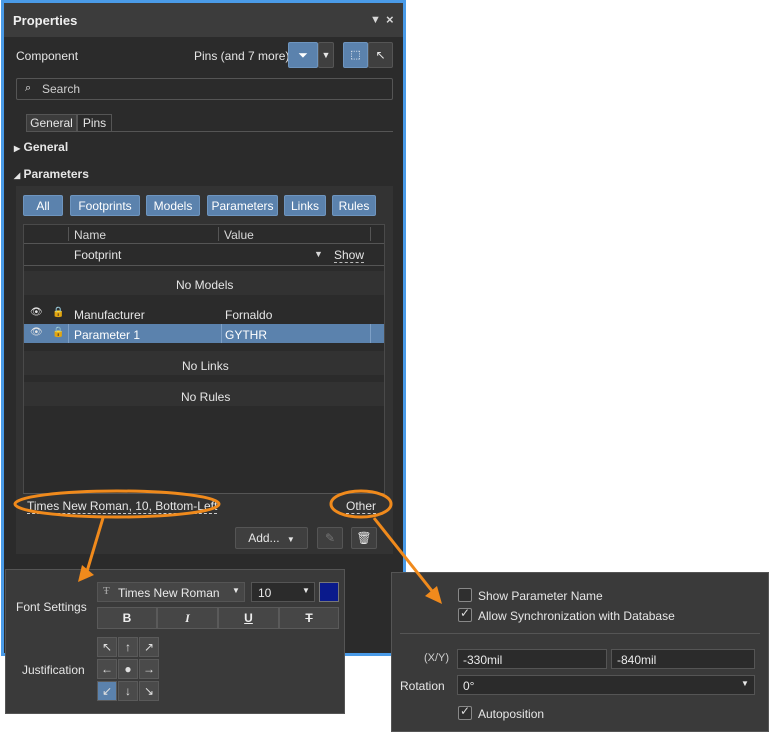  What do you see at coordinates (361, 504) in the screenshot?
I see `other-link-highlight` at bounding box center [361, 504].